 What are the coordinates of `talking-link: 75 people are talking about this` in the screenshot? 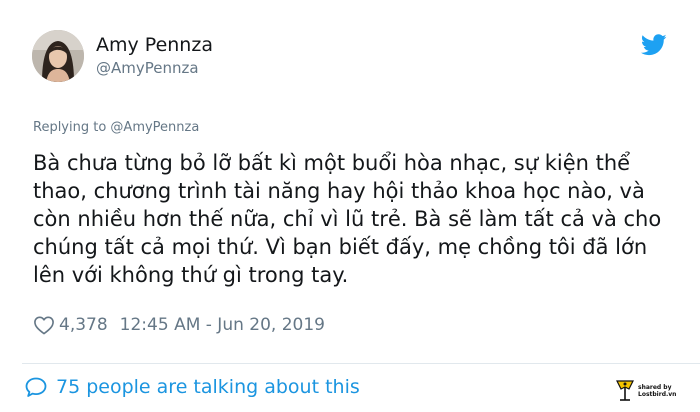 It's located at (192, 387).